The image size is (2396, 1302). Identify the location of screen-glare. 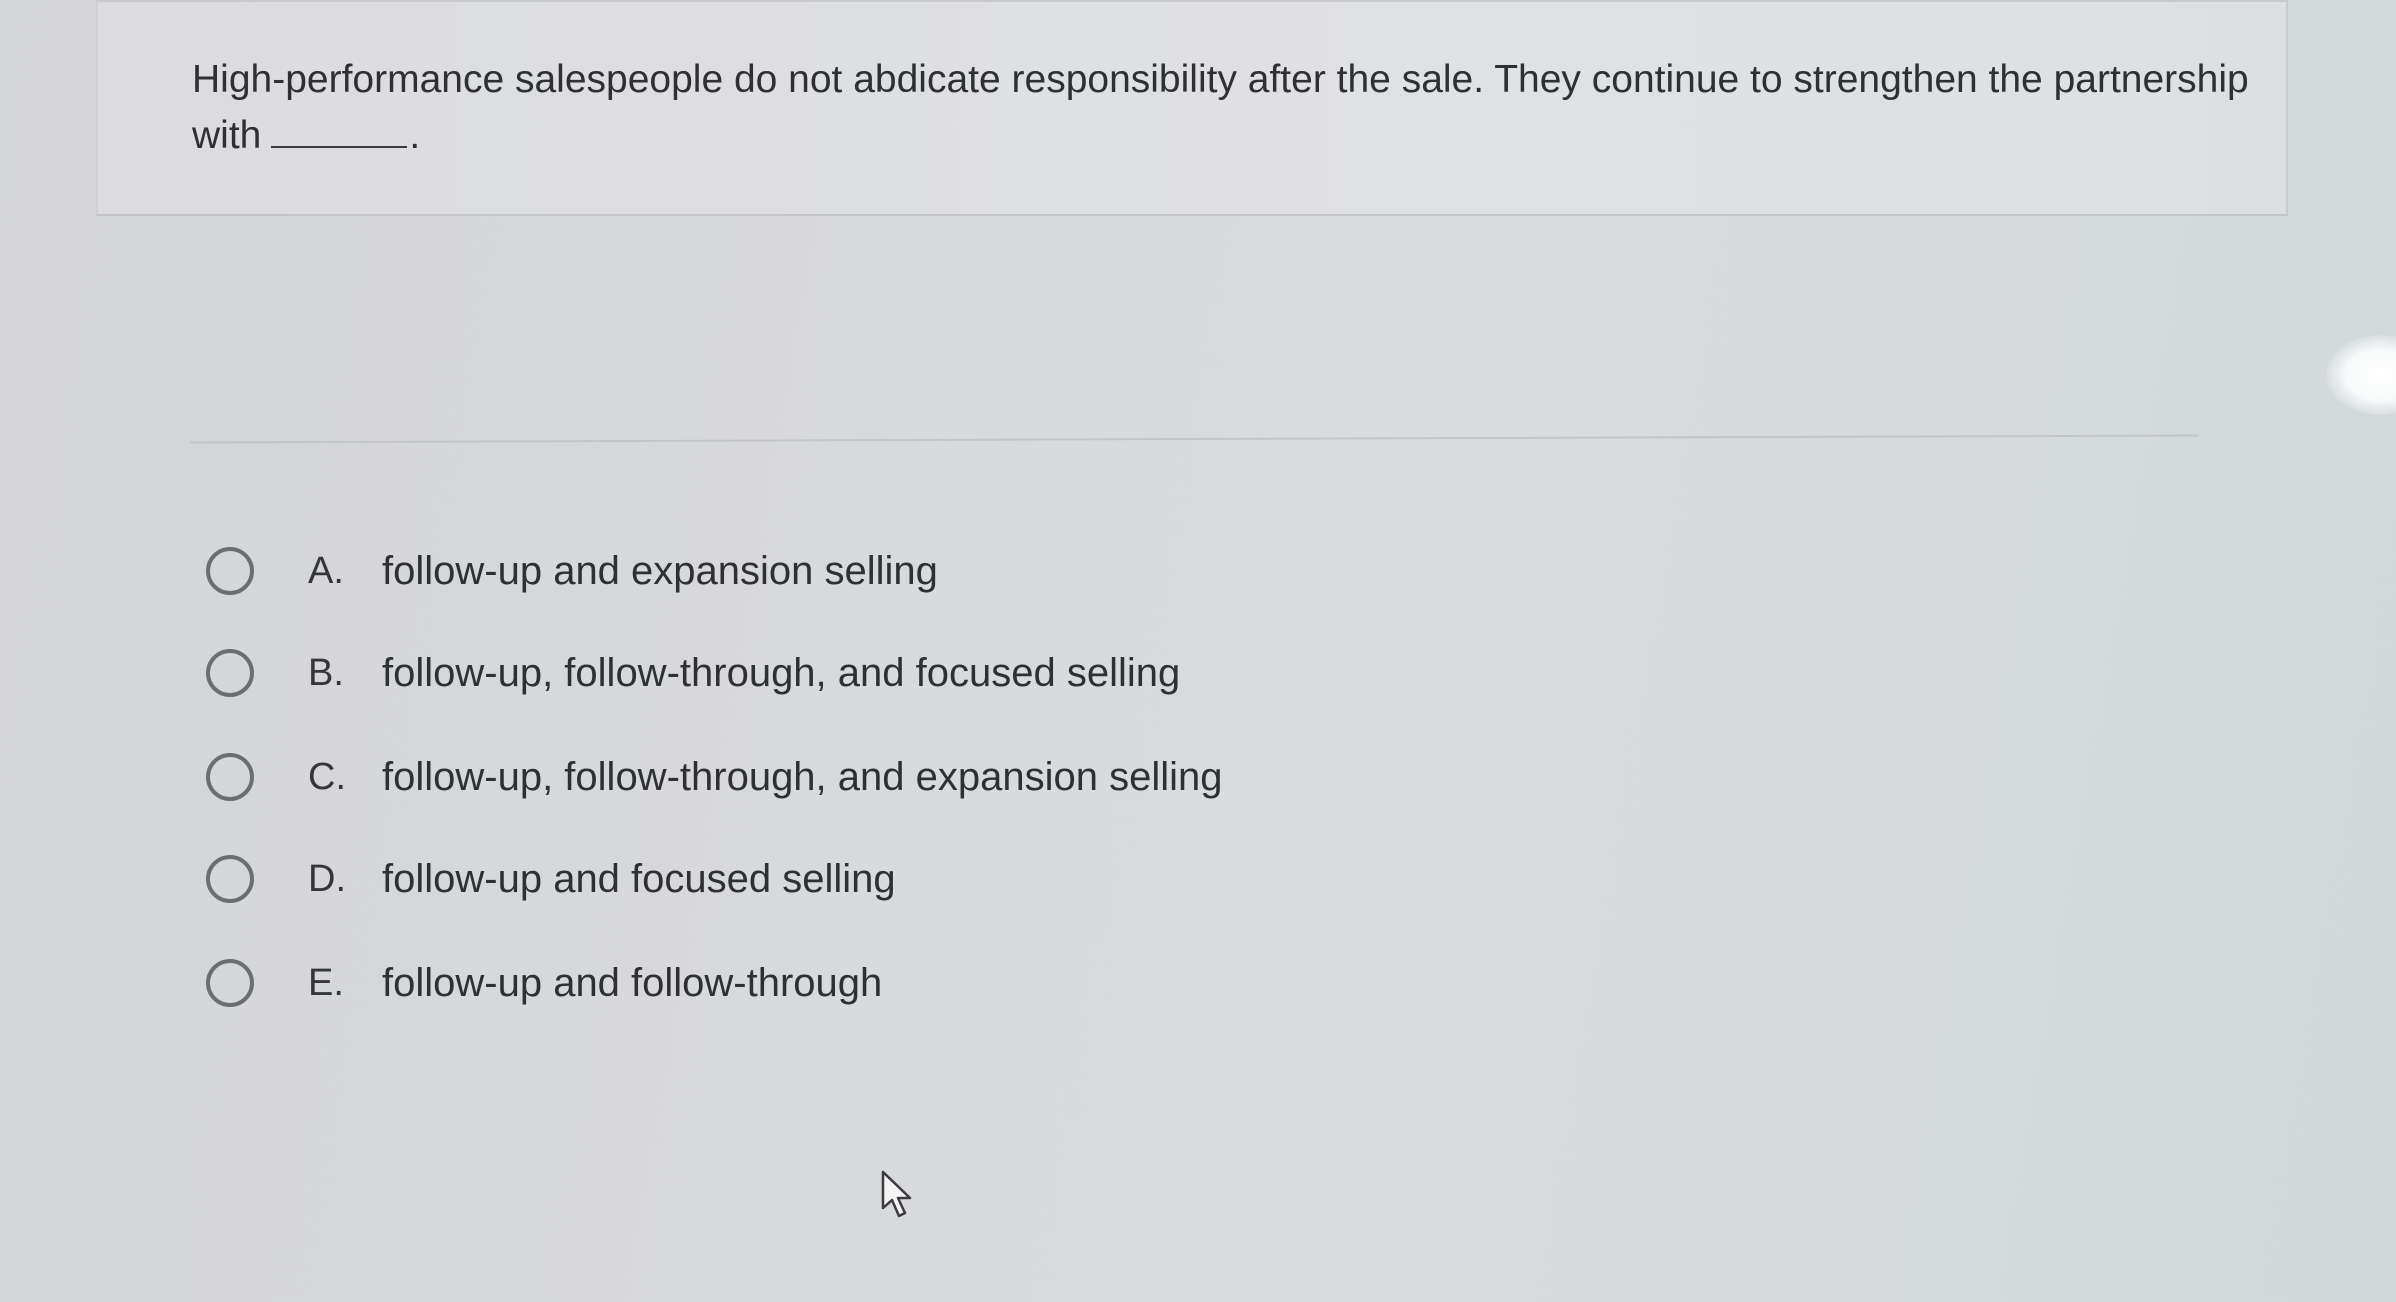
(2361, 375).